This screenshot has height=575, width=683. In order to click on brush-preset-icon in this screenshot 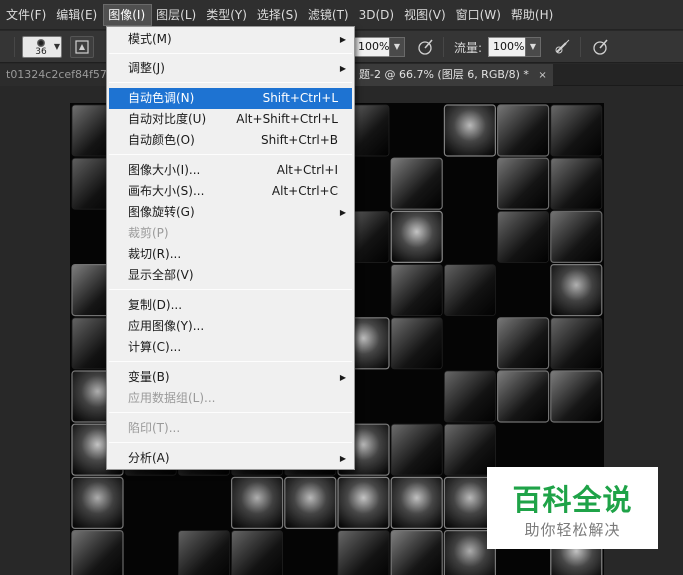, I will do `click(41, 43)`.